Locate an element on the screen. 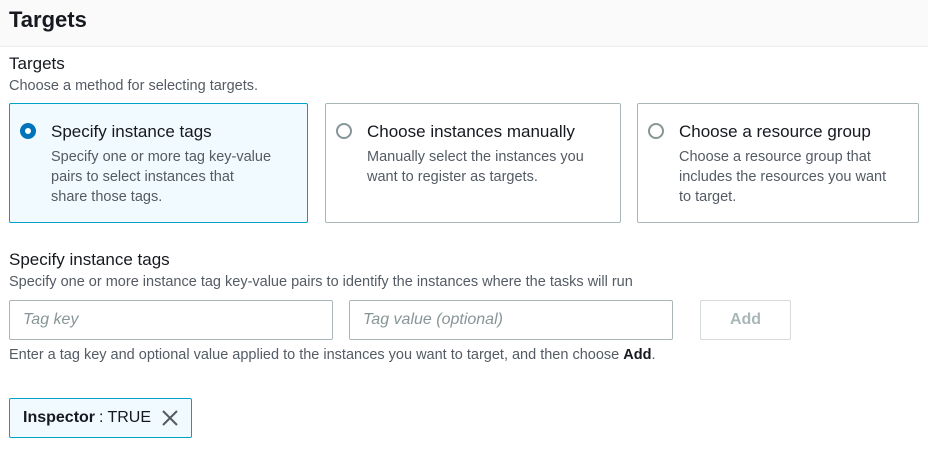  tag-value-input is located at coordinates (511, 320).